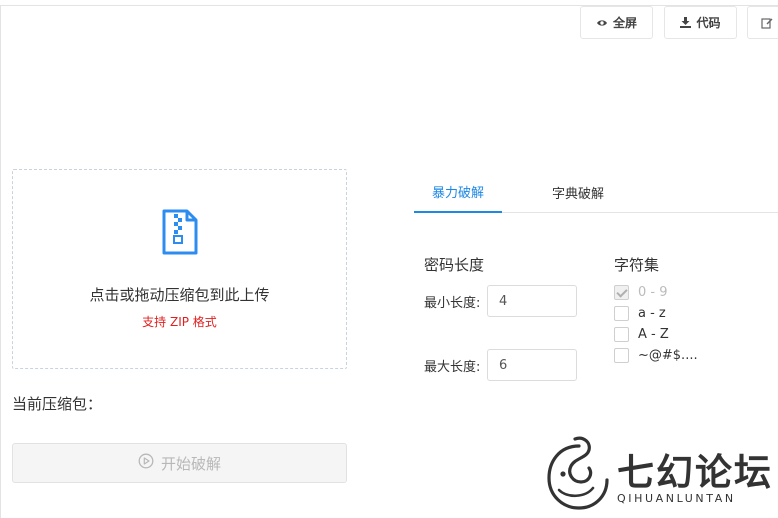 The image size is (778, 518). What do you see at coordinates (602, 23) in the screenshot?
I see `eye-icon` at bounding box center [602, 23].